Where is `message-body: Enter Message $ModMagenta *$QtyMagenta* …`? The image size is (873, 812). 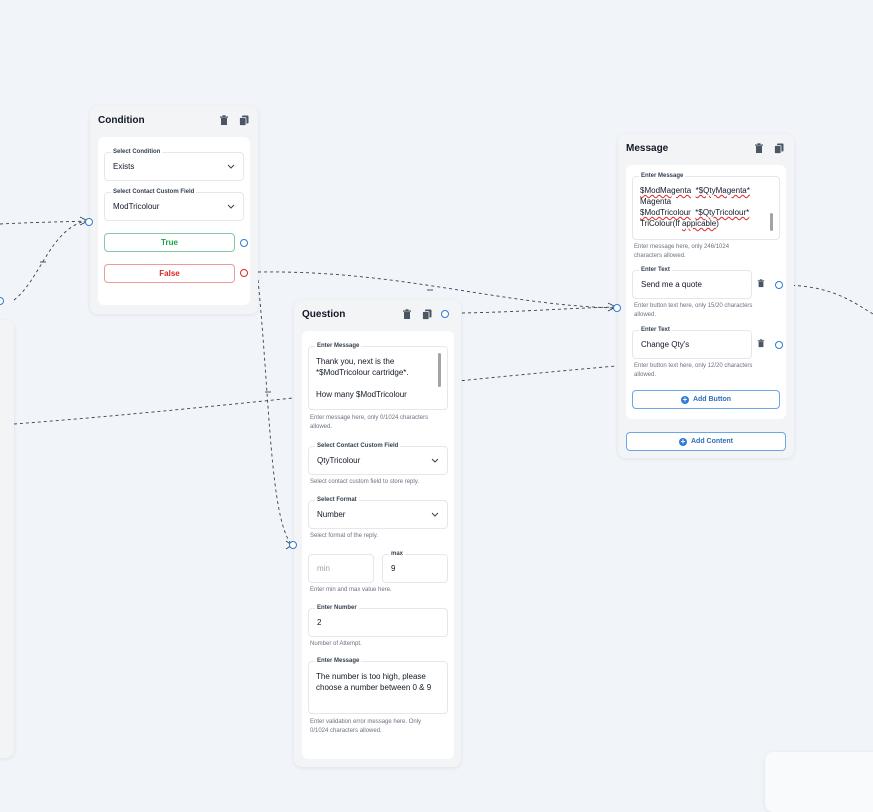 message-body: Enter Message $ModMagenta *$QtyMagenta* … is located at coordinates (706, 292).